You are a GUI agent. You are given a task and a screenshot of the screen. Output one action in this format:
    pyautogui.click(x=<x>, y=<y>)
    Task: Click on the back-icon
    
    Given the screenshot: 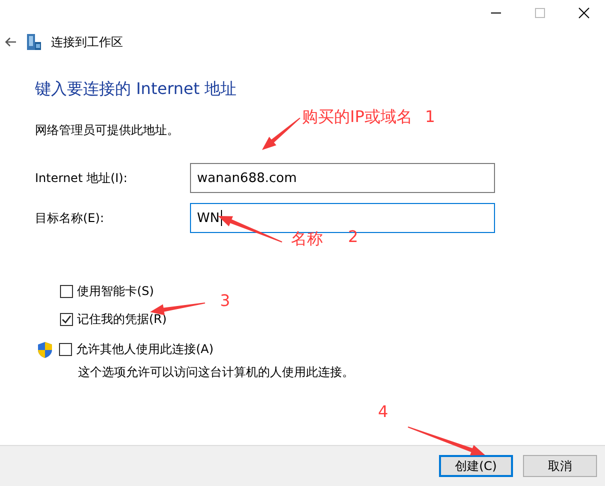 What is the action you would take?
    pyautogui.click(x=11, y=42)
    